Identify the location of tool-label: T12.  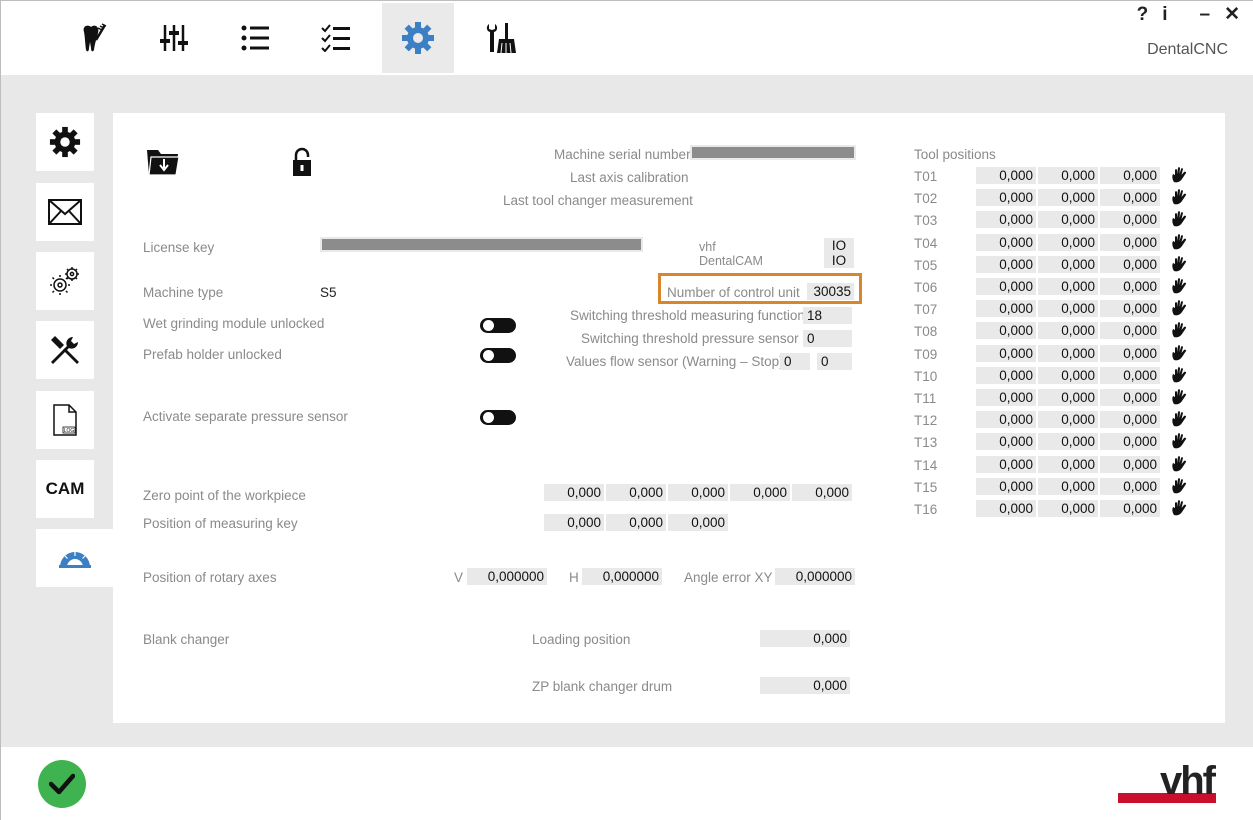
(926, 420).